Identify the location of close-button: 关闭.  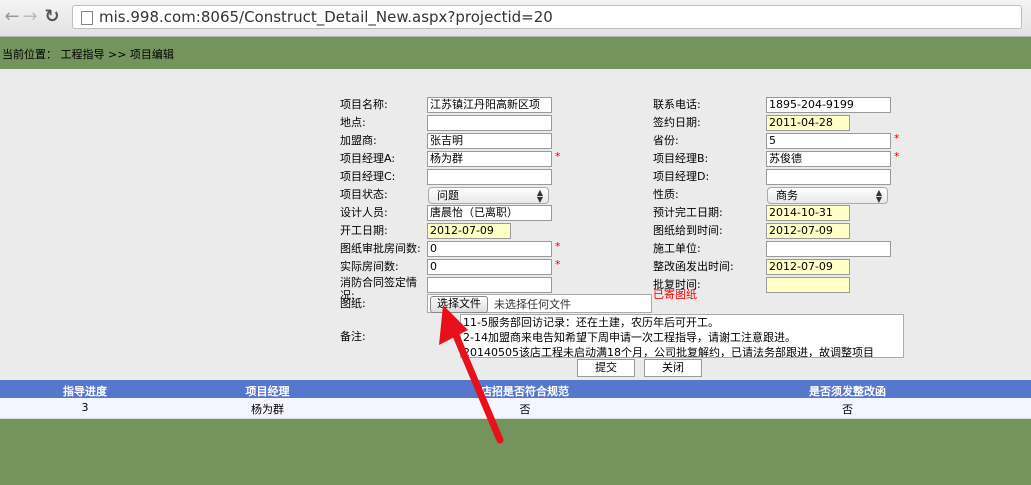
(673, 368).